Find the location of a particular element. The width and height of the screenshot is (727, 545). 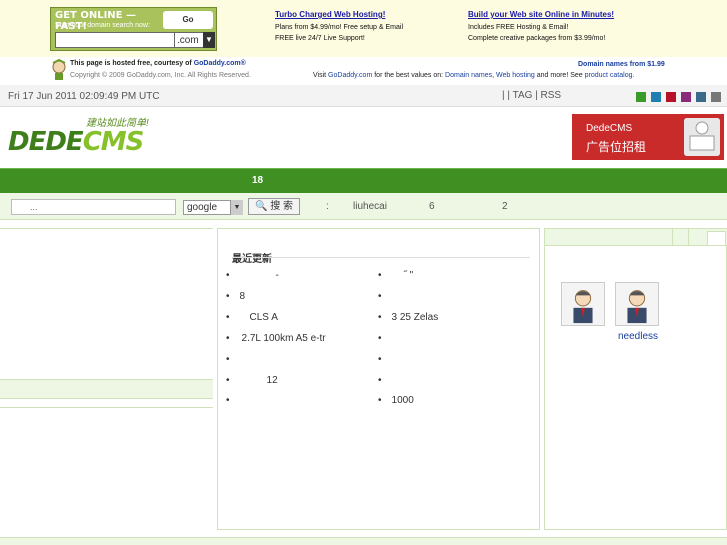

engine-value: google is located at coordinates (202, 207).